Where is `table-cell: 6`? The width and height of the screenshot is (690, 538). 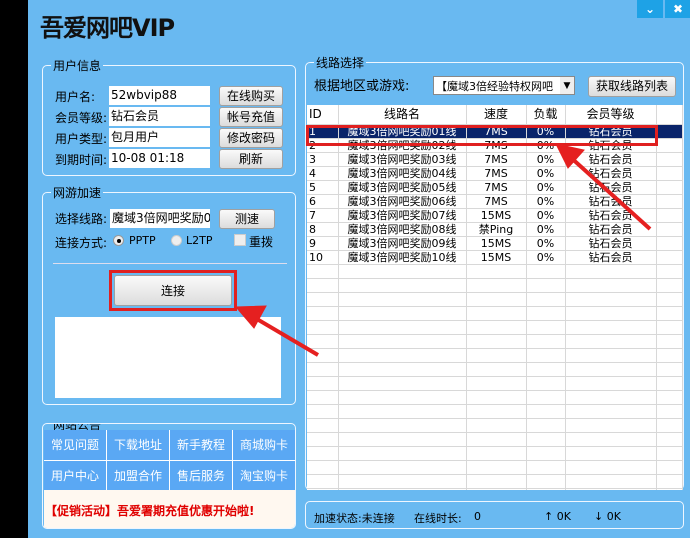
table-cell: 6 is located at coordinates (323, 201).